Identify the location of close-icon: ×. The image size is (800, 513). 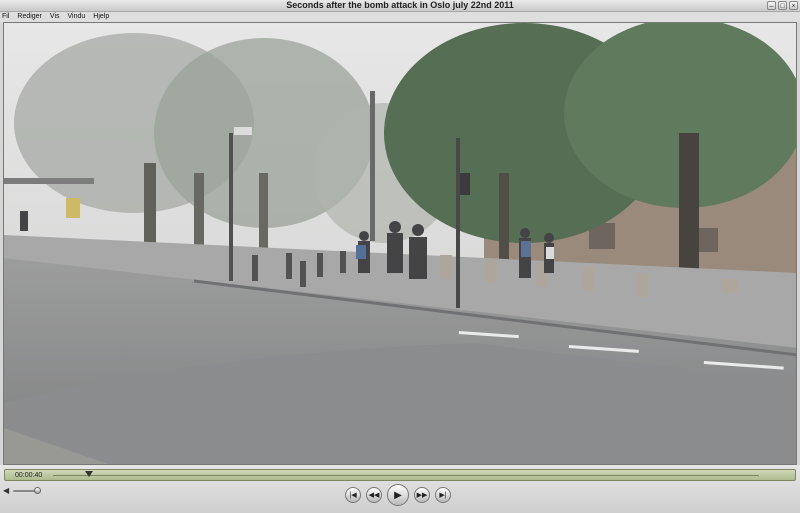
(793, 5).